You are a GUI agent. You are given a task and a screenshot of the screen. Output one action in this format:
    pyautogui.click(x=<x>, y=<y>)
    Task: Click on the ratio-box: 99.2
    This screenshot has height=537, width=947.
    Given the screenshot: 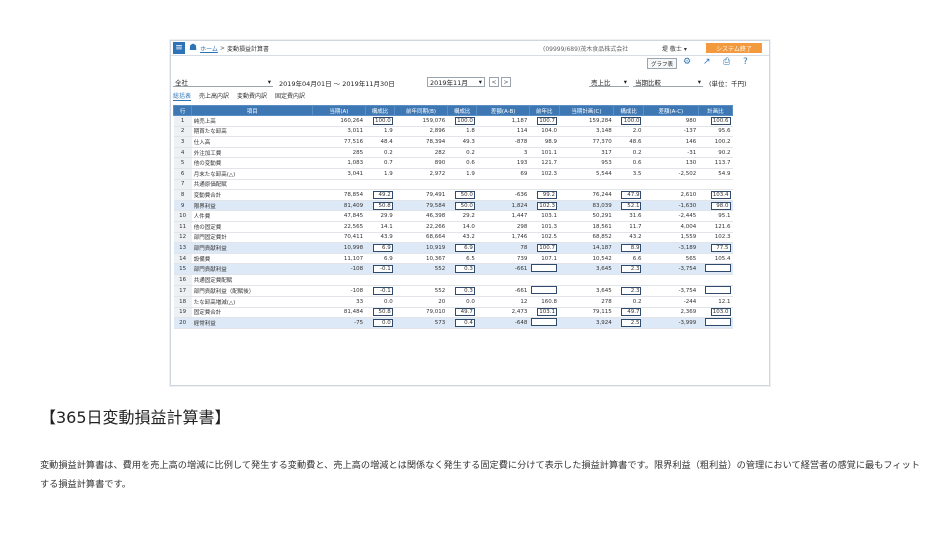 What is the action you would take?
    pyautogui.click(x=547, y=194)
    